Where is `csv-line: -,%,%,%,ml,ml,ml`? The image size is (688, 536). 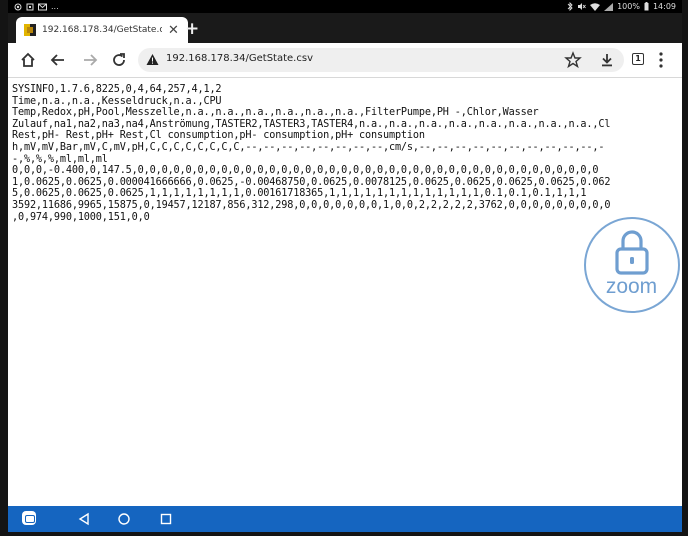
csv-line: -,%,%,%,ml,ml,ml is located at coordinates (60, 159).